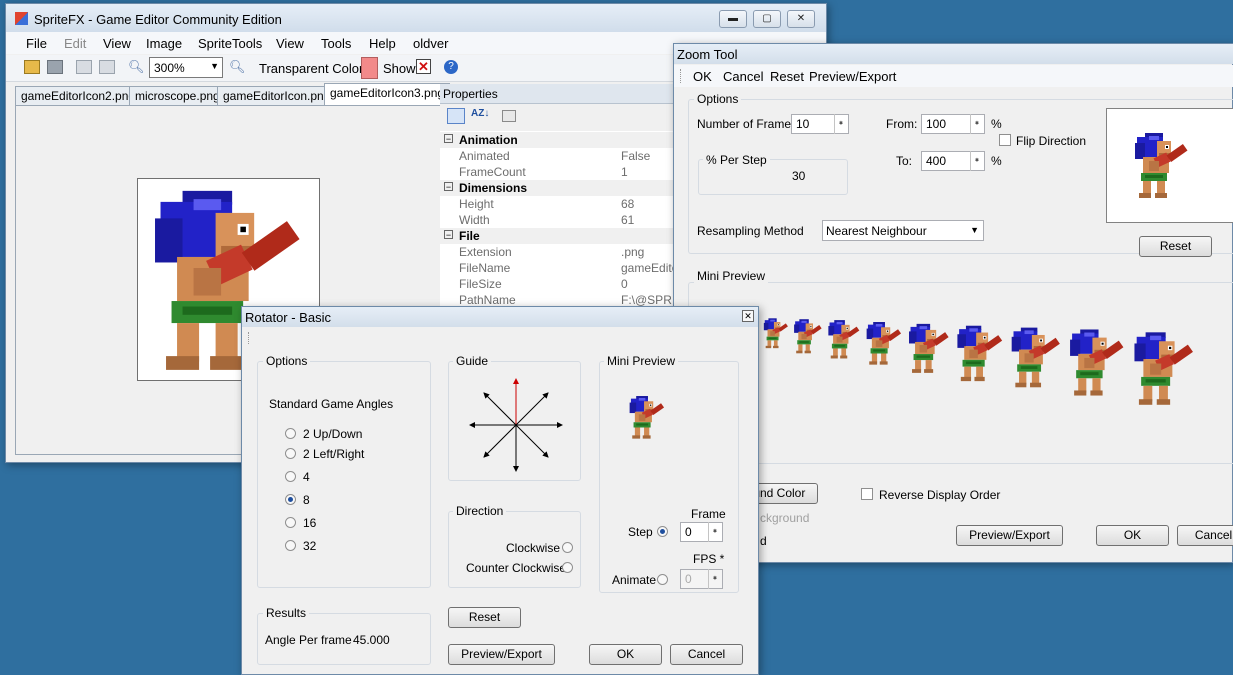  Describe the element at coordinates (701, 532) in the screenshot. I see `step-input: 0` at that location.